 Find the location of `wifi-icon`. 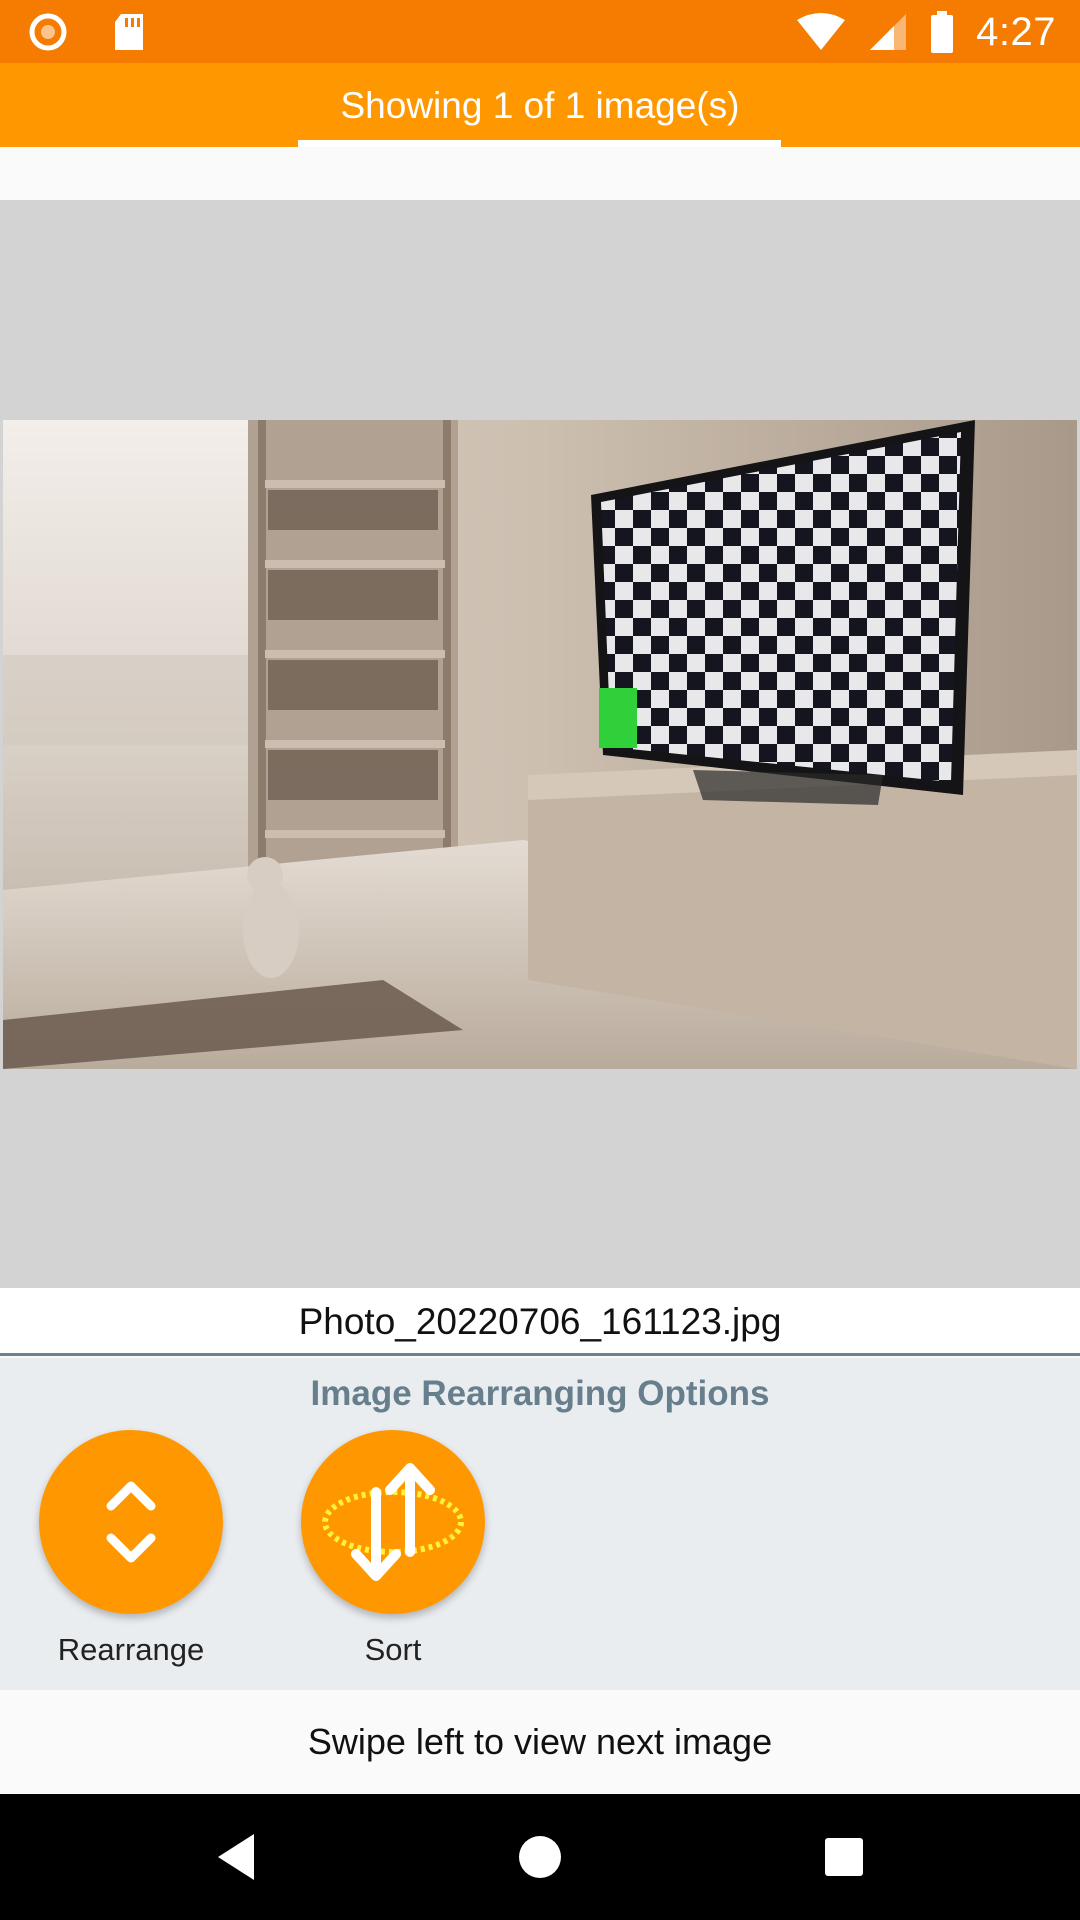

wifi-icon is located at coordinates (821, 31).